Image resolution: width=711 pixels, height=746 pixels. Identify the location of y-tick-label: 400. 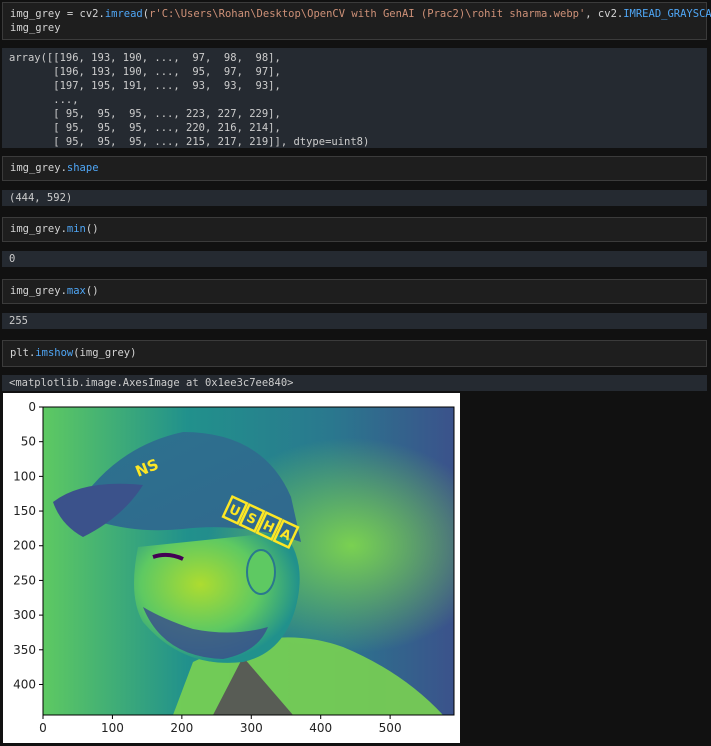
(24, 684).